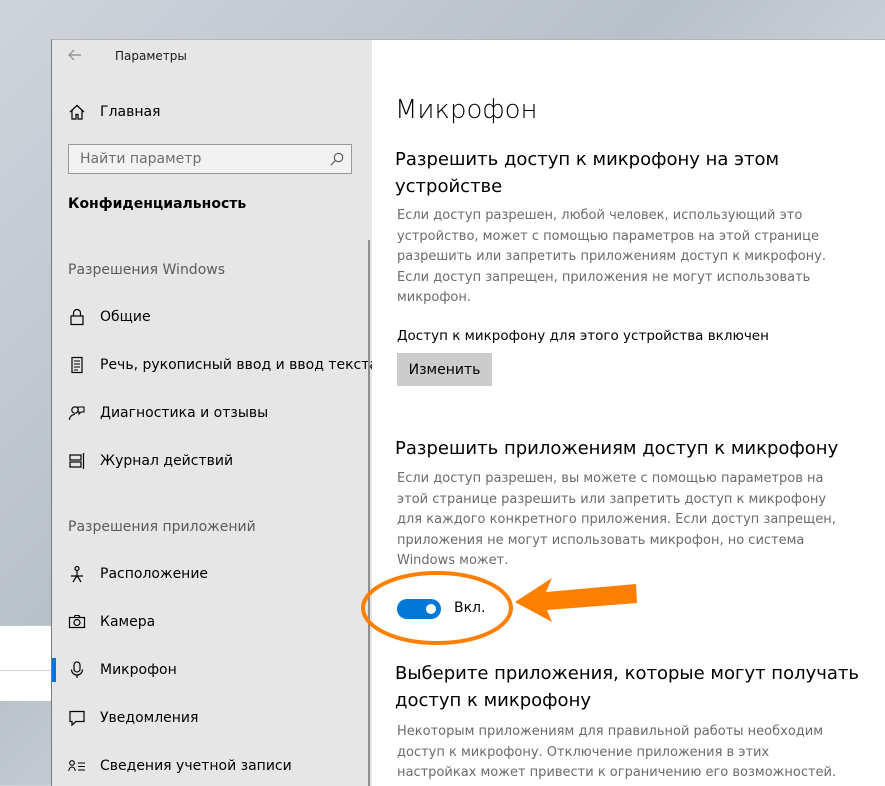  Describe the element at coordinates (419, 609) in the screenshot. I see `app-access-toggle` at that location.